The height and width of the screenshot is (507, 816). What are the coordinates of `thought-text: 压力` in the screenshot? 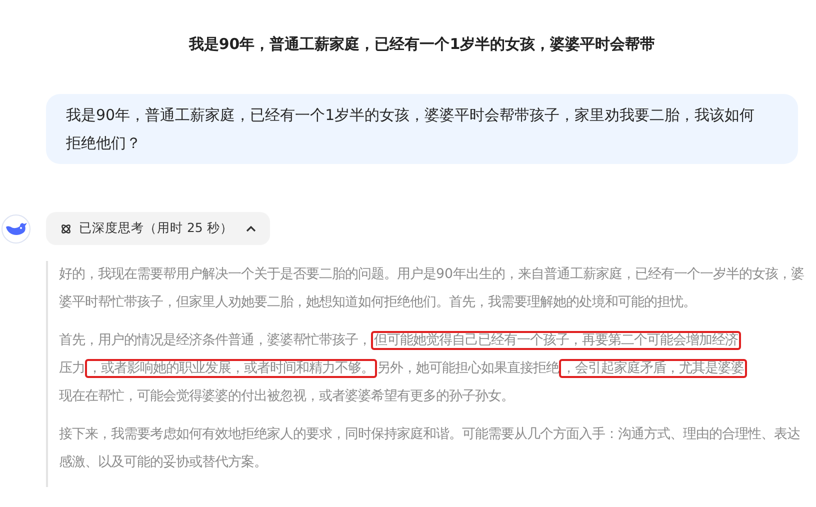 It's located at (72, 368).